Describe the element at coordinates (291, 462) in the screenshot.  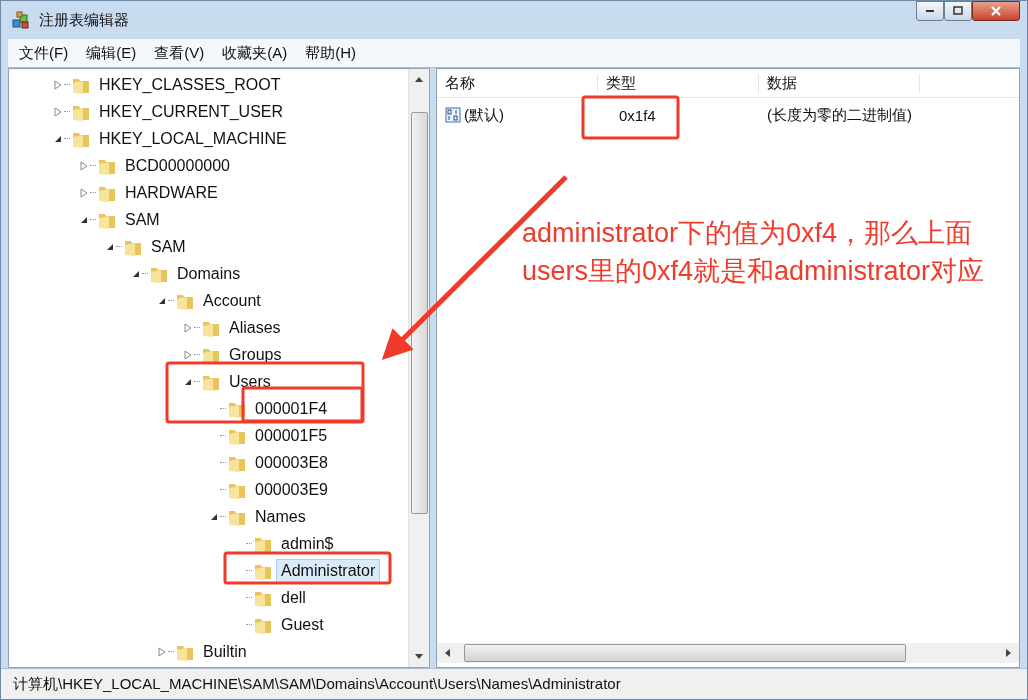
I see `tree-item: 000003E8` at that location.